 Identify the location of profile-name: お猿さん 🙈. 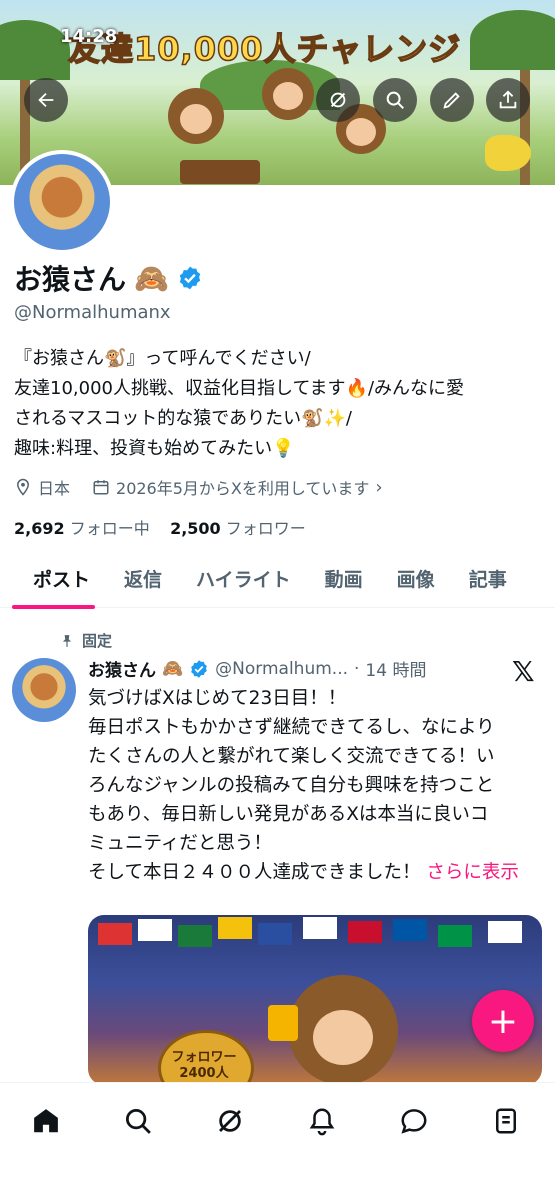
(108, 278).